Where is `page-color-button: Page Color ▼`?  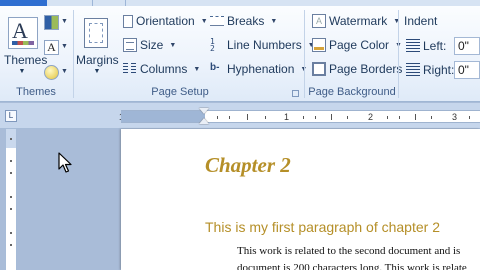
page-color-button: Page Color ▼ is located at coordinates (357, 45).